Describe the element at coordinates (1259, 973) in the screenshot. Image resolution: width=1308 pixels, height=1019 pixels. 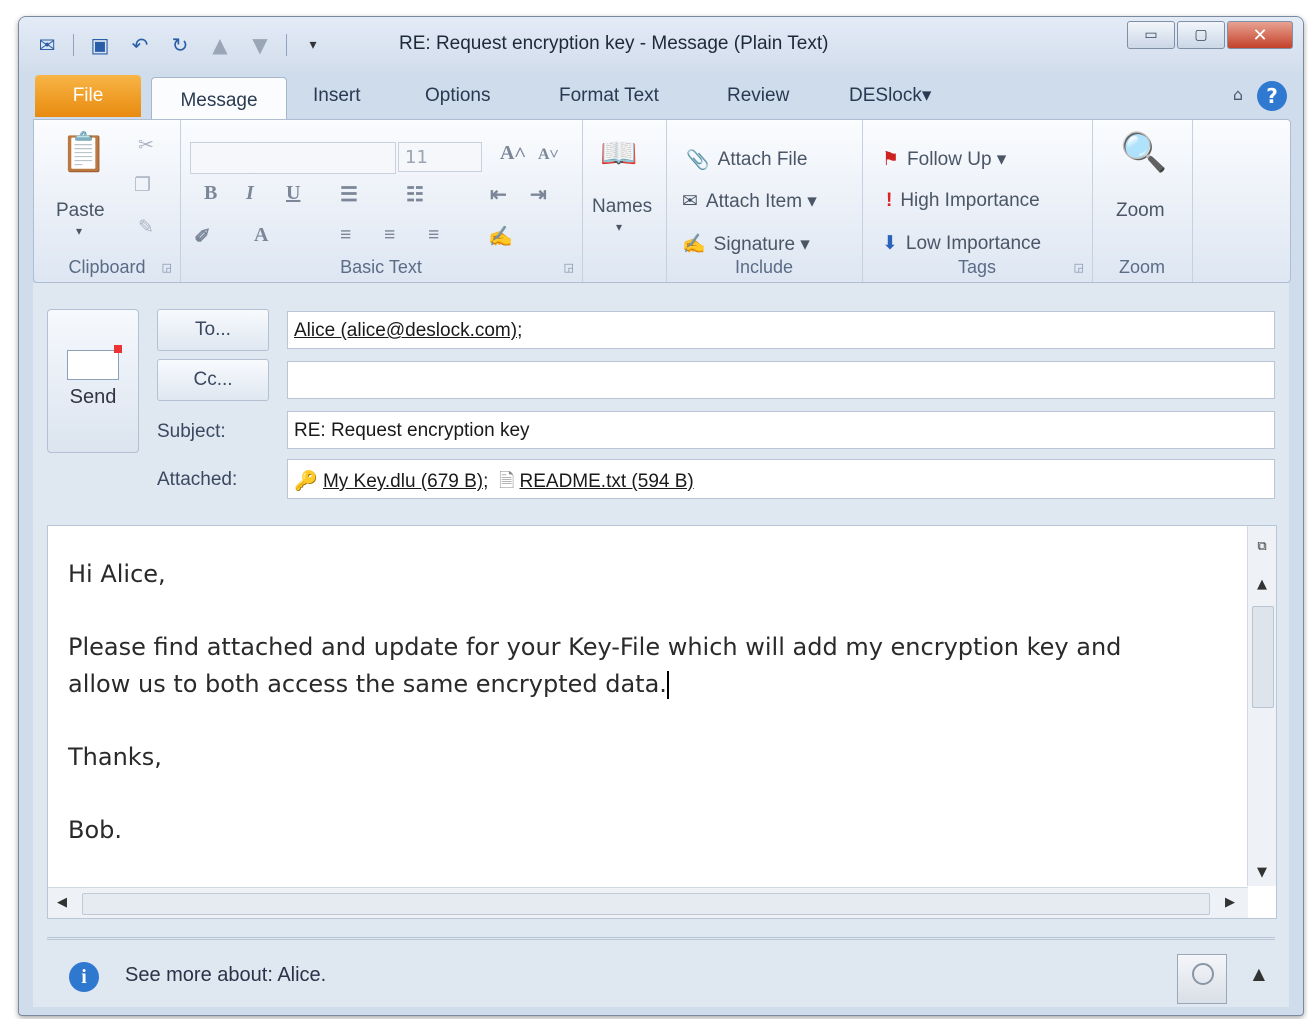
I see `expand-people-pane-icon: ▲` at that location.